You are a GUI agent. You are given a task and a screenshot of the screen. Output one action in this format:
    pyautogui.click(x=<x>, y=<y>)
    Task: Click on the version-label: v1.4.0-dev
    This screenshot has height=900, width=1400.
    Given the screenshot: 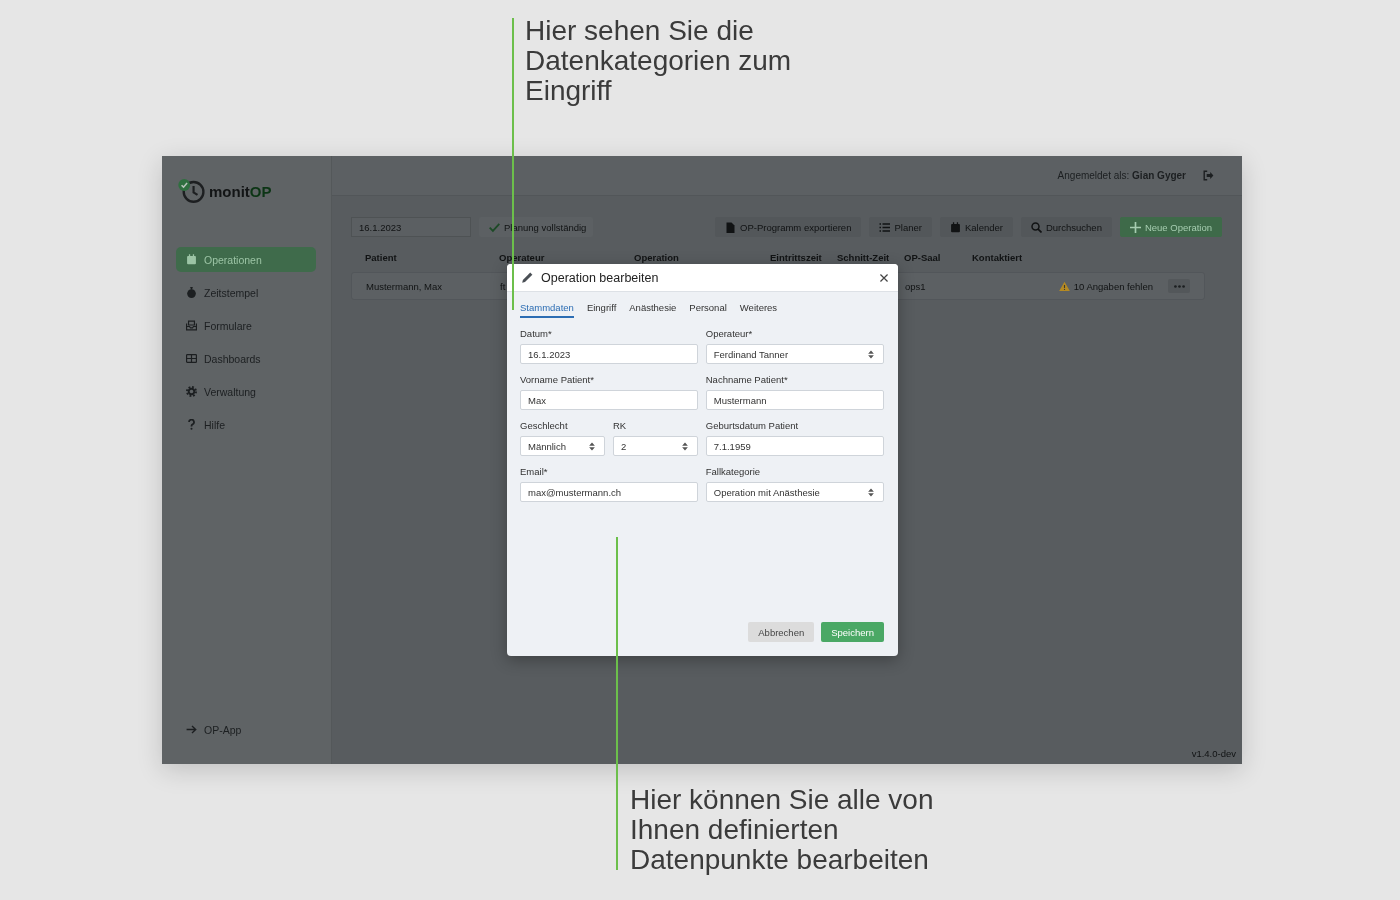 What is the action you would take?
    pyautogui.click(x=1213, y=753)
    